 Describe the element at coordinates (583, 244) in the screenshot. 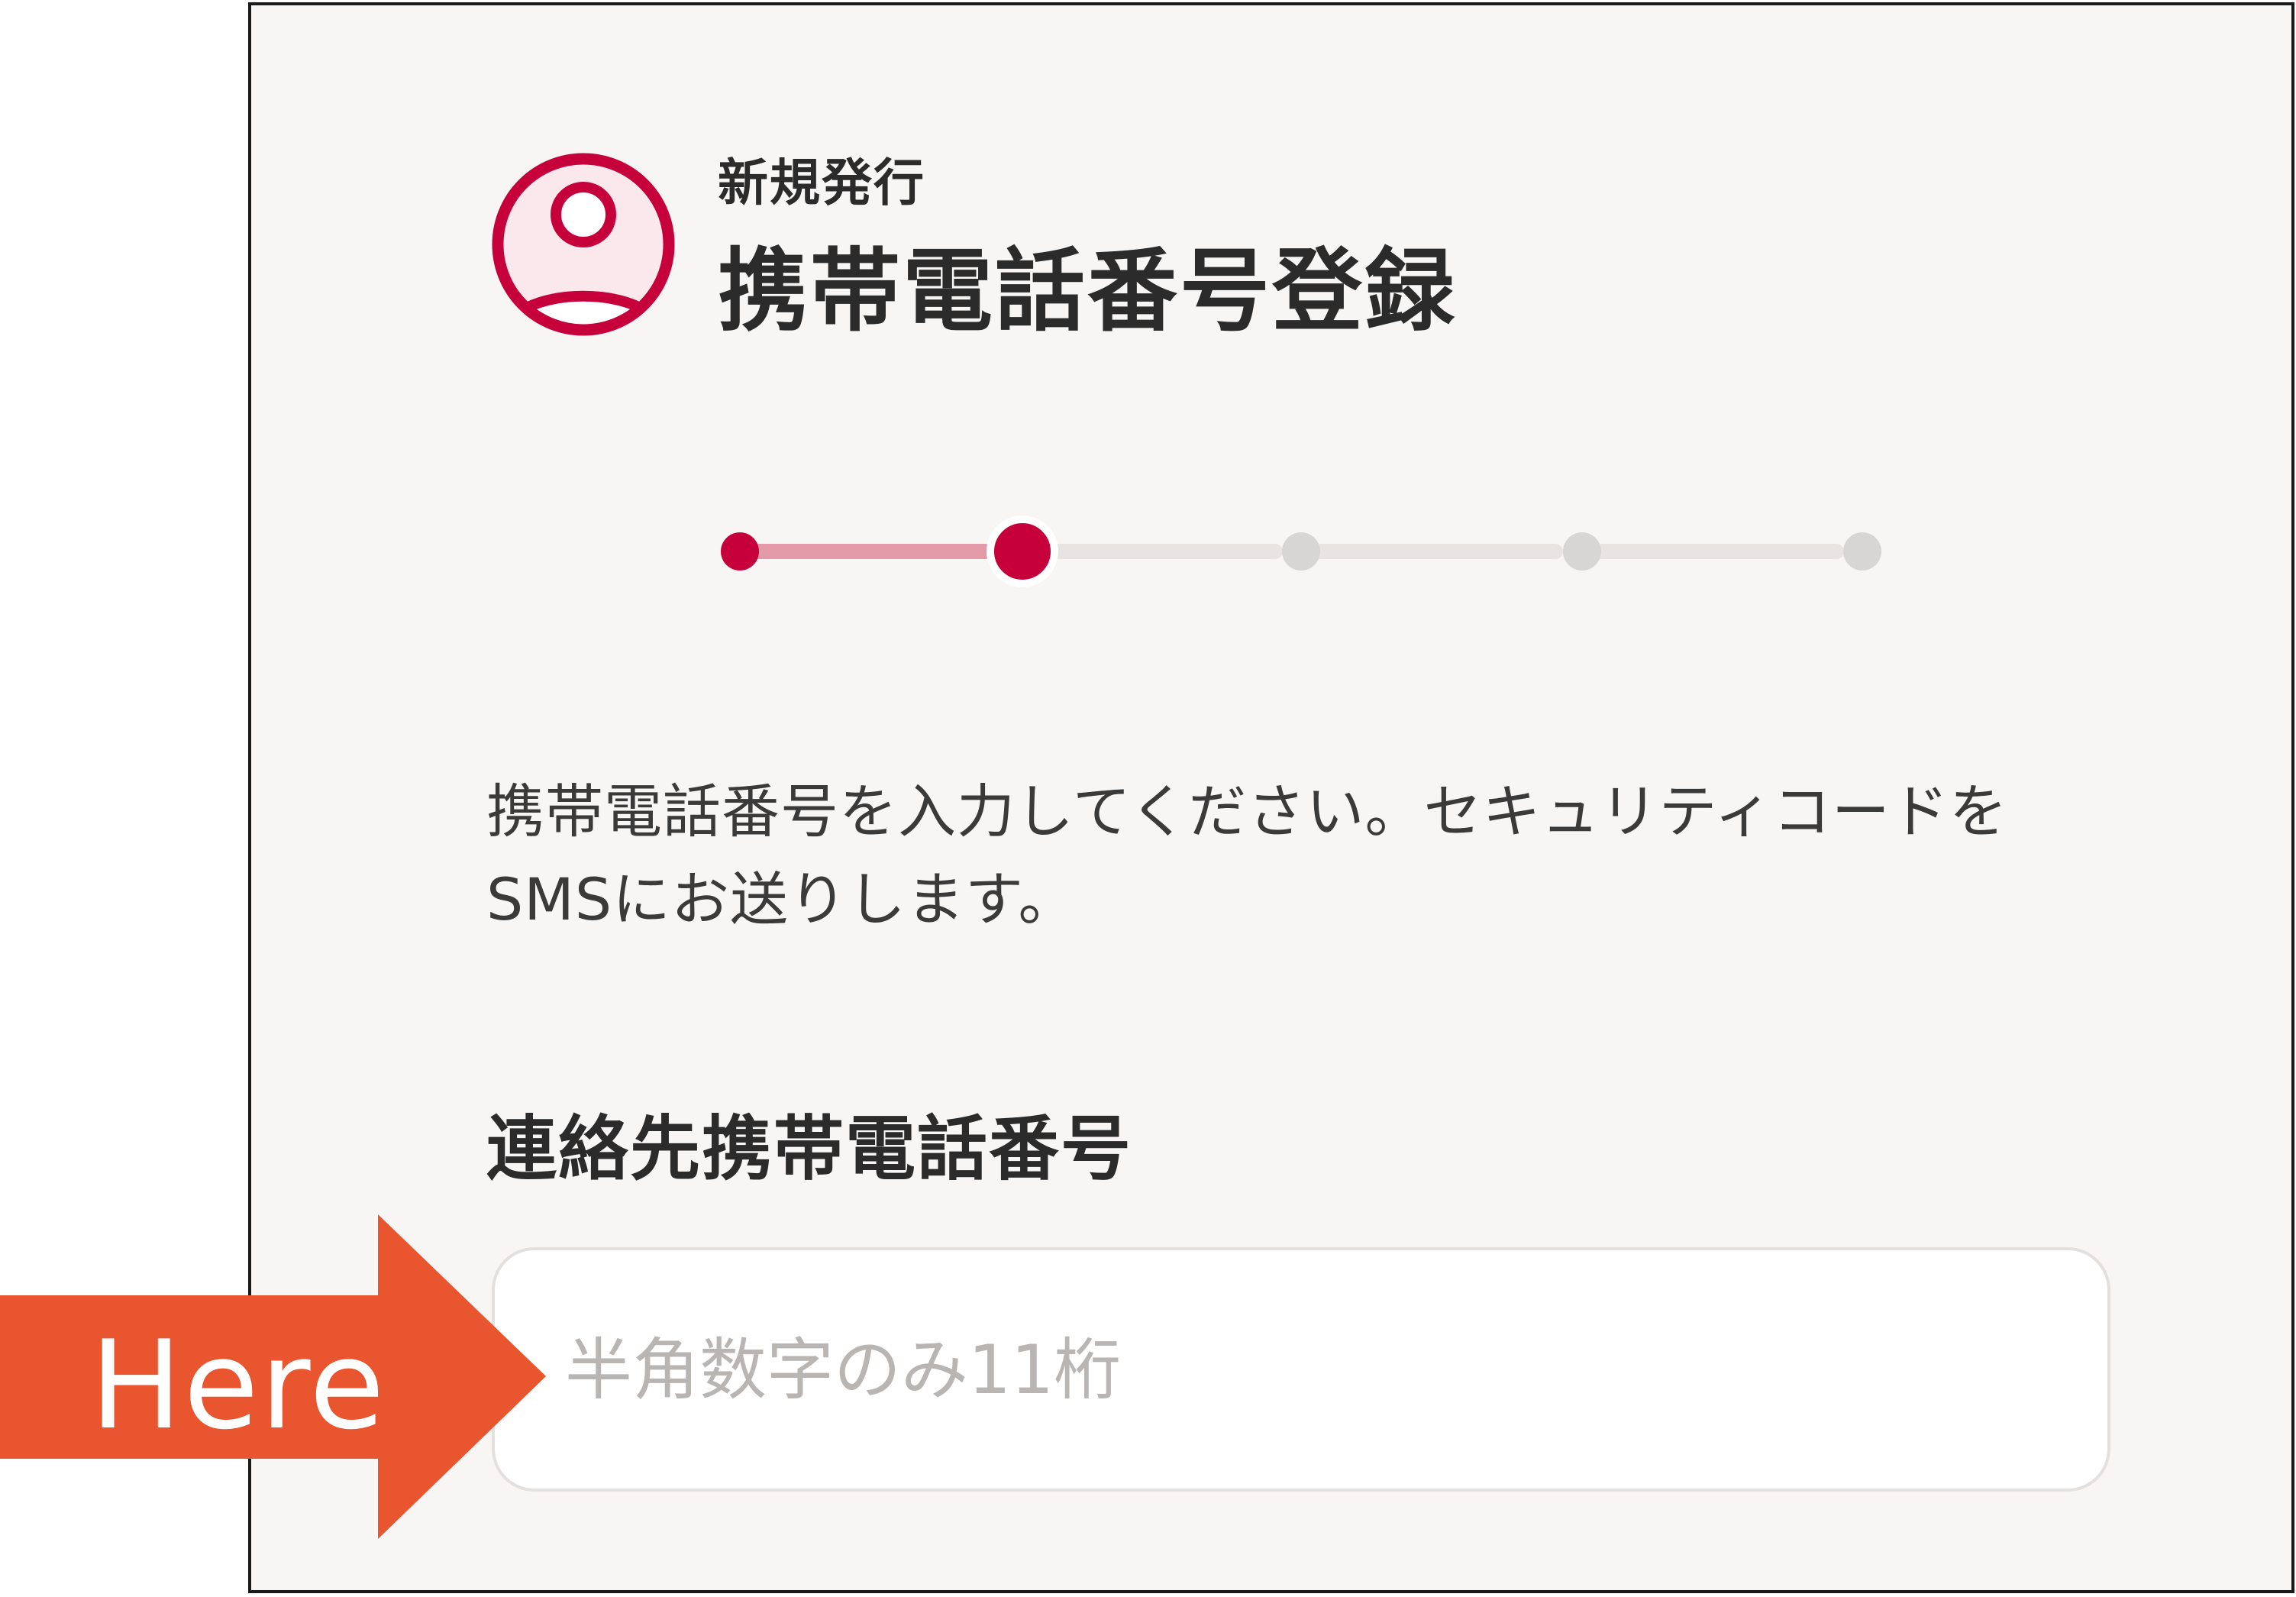

I see `user-profile-icon` at that location.